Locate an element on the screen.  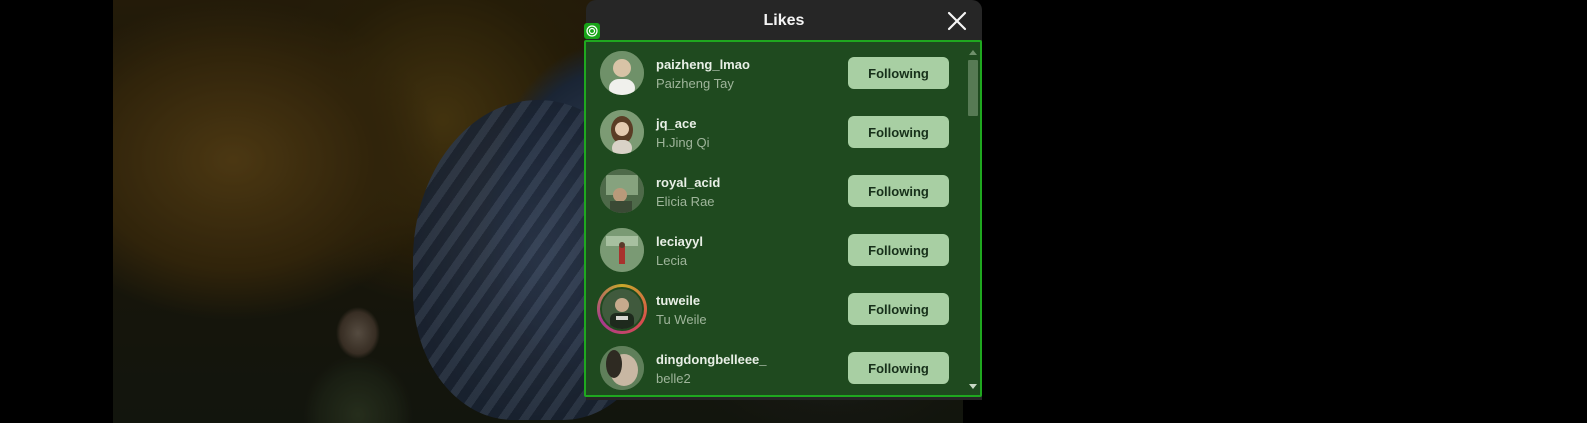
username: tuweile is located at coordinates (678, 300).